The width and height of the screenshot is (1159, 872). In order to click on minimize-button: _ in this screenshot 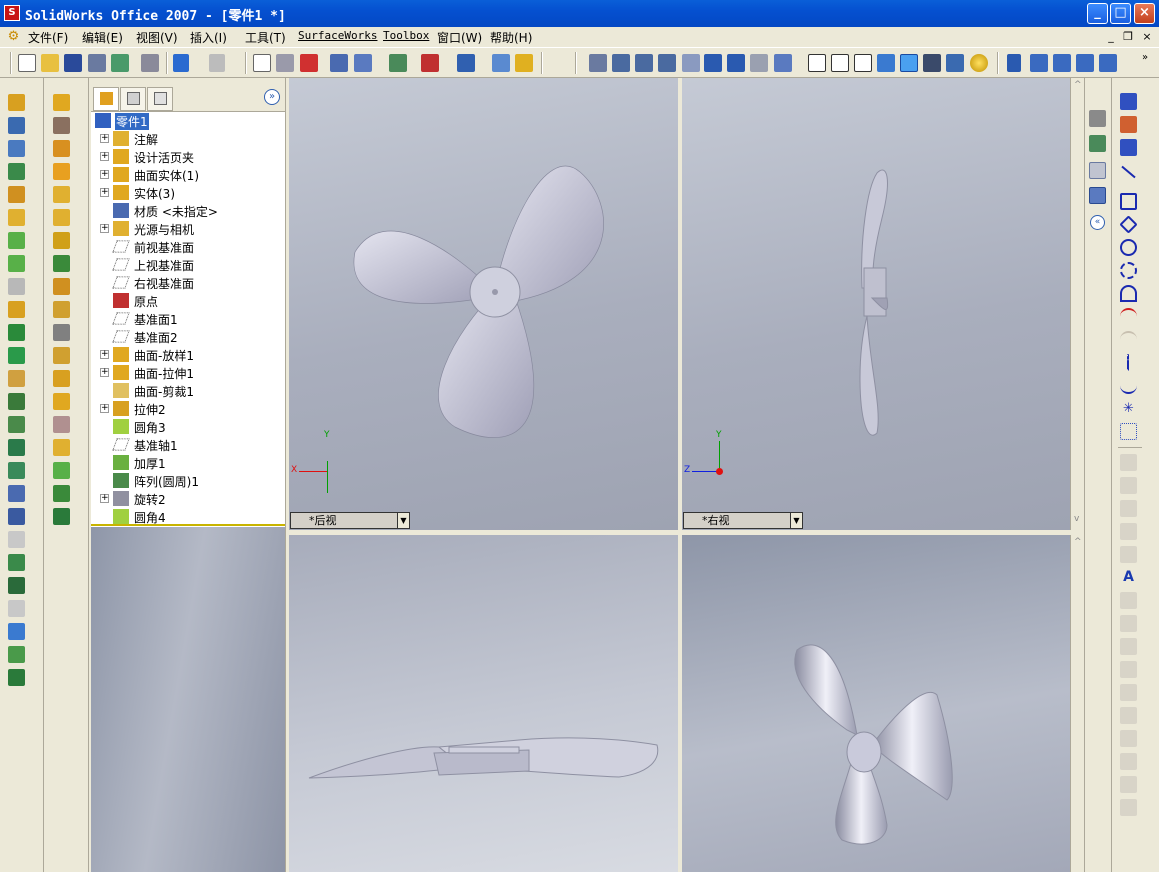, I will do `click(1097, 13)`.